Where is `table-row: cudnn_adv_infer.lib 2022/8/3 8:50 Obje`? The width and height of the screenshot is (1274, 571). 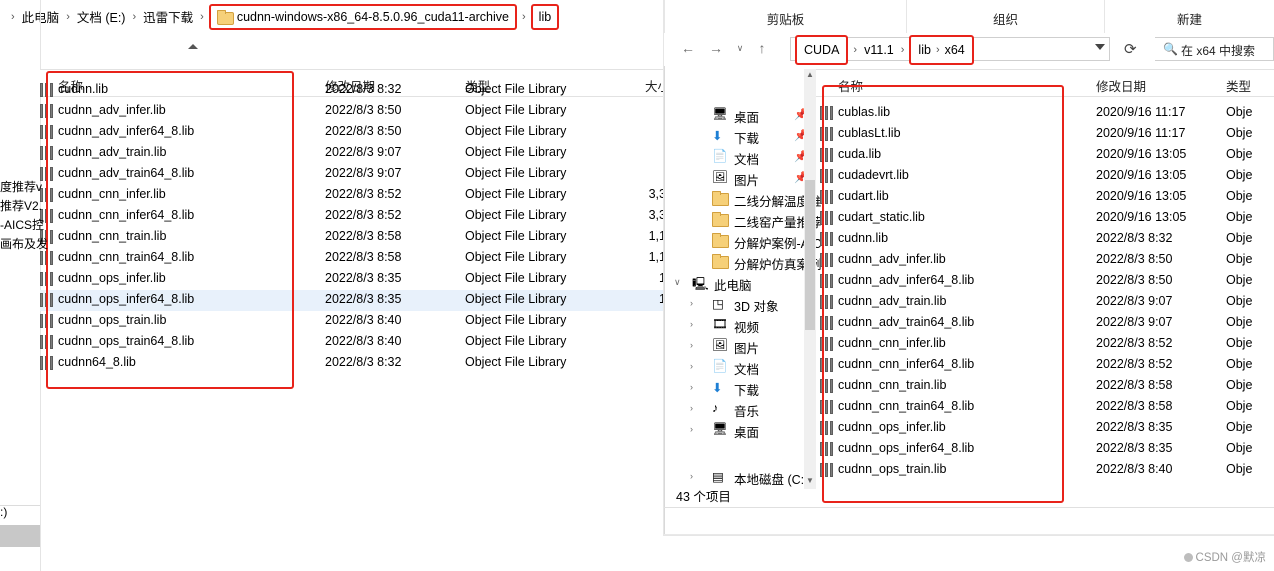
table-row: cudnn_adv_infer.lib 2022/8/3 8:50 Obje is located at coordinates (1045, 260).